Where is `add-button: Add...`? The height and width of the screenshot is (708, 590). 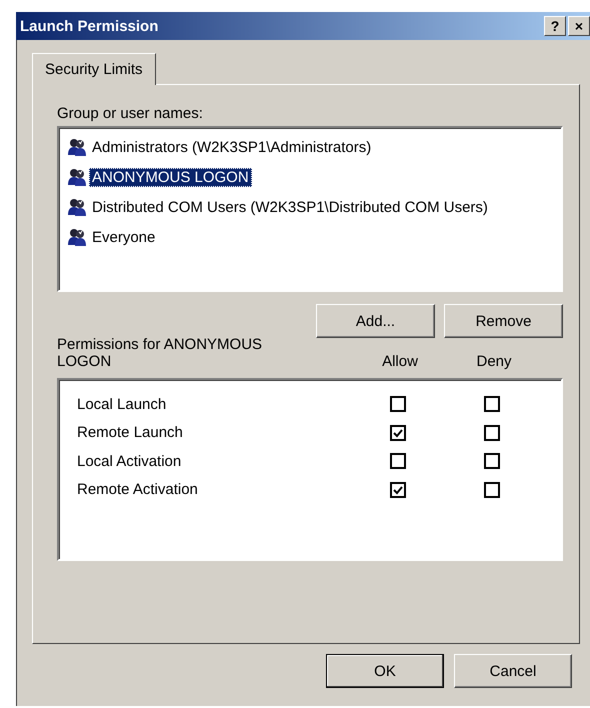
add-button: Add... is located at coordinates (375, 321).